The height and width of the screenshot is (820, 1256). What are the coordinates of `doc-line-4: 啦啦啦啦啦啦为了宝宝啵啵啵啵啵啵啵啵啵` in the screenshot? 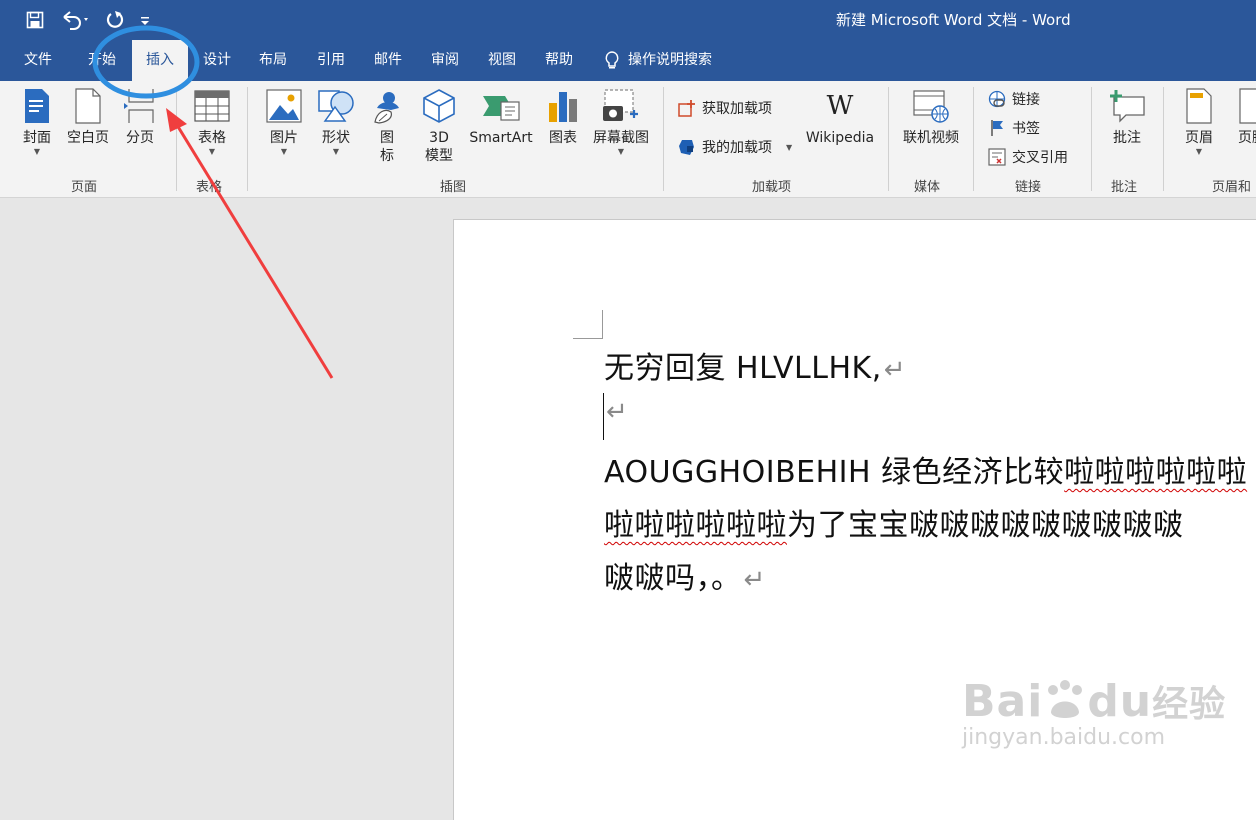 It's located at (894, 522).